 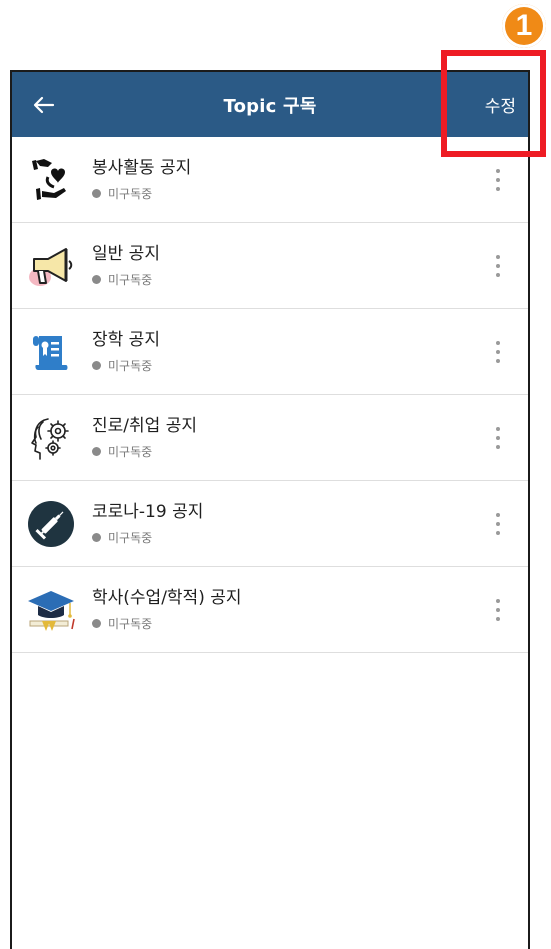 What do you see at coordinates (285, 265) in the screenshot?
I see `topic-text: 일반 공지 미구독중` at bounding box center [285, 265].